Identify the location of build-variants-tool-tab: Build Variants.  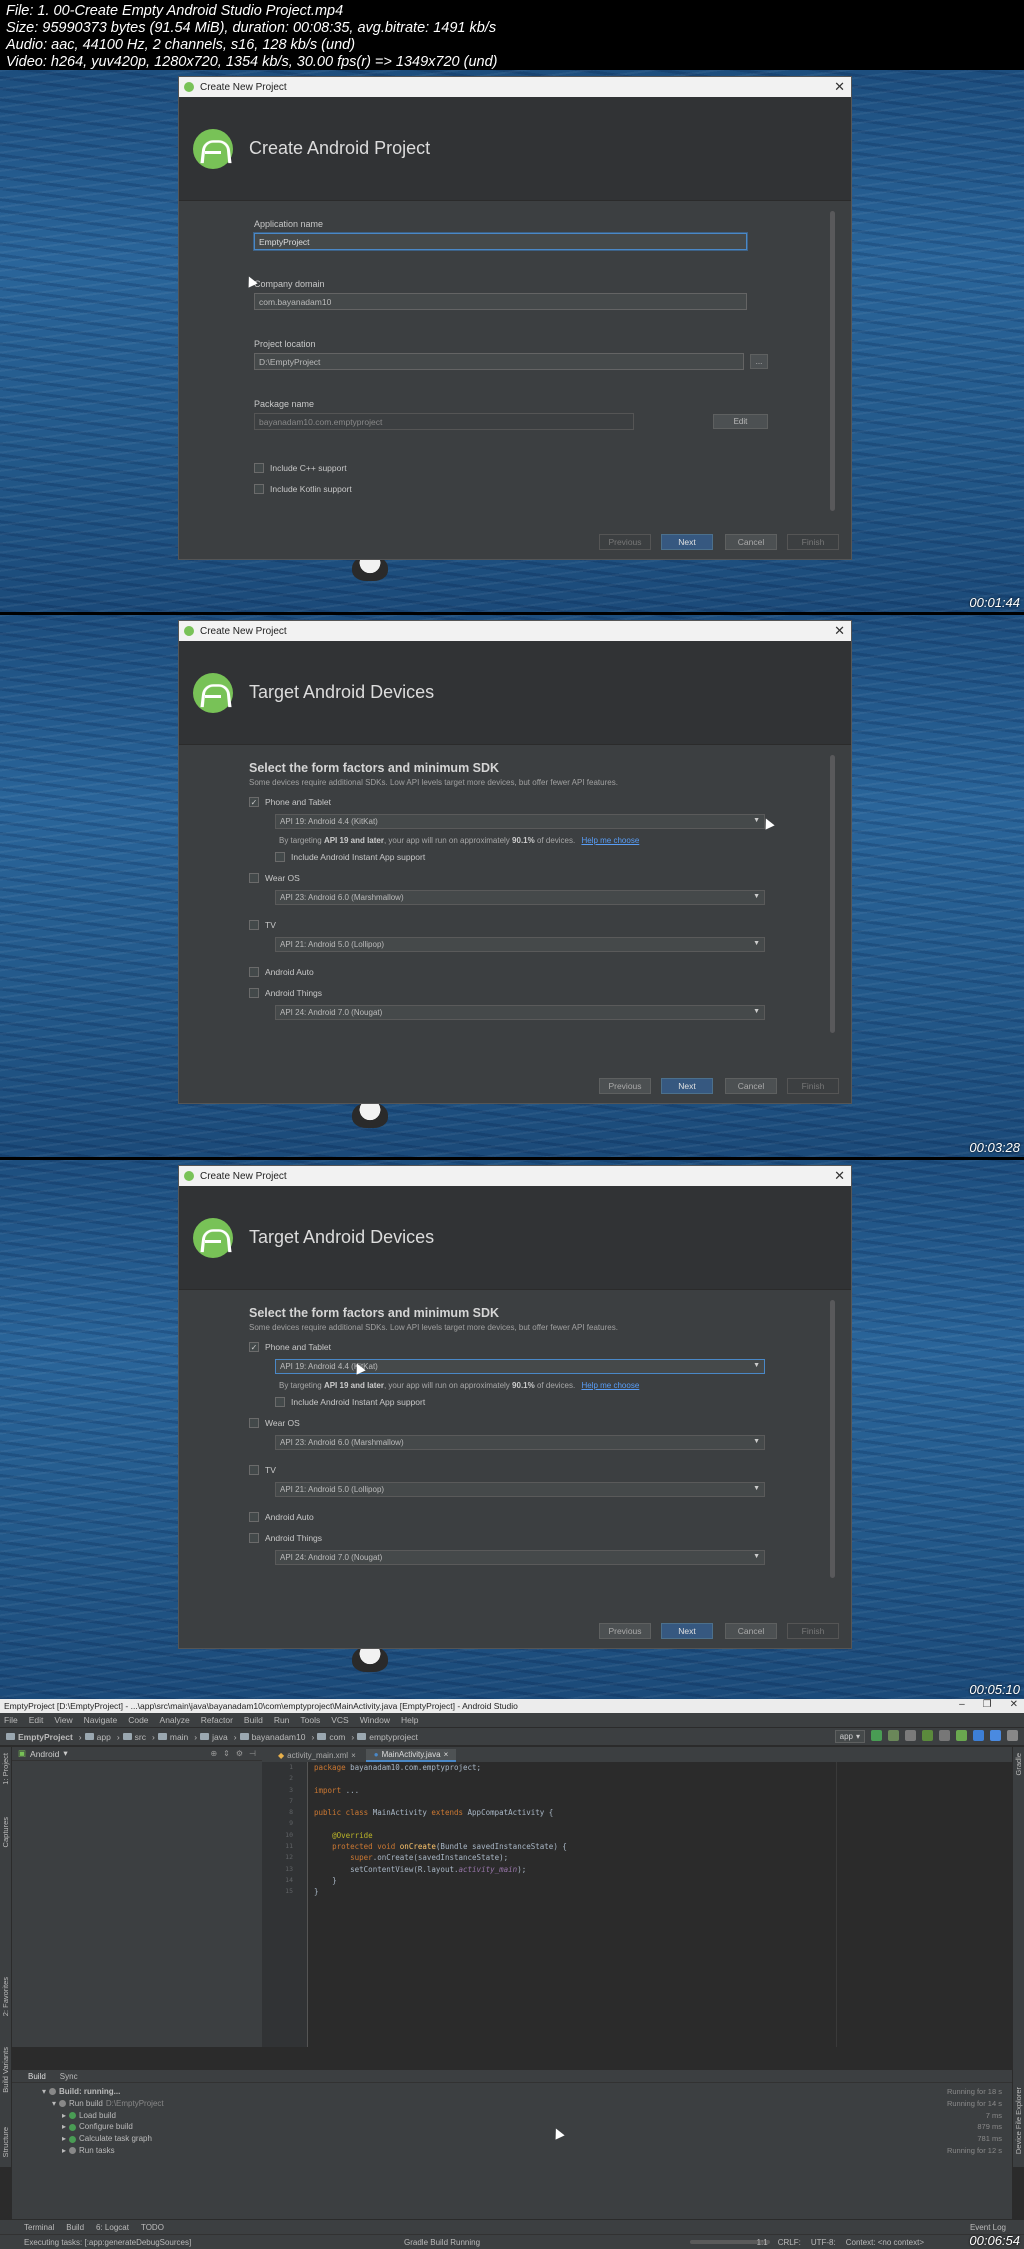
(5, 2070).